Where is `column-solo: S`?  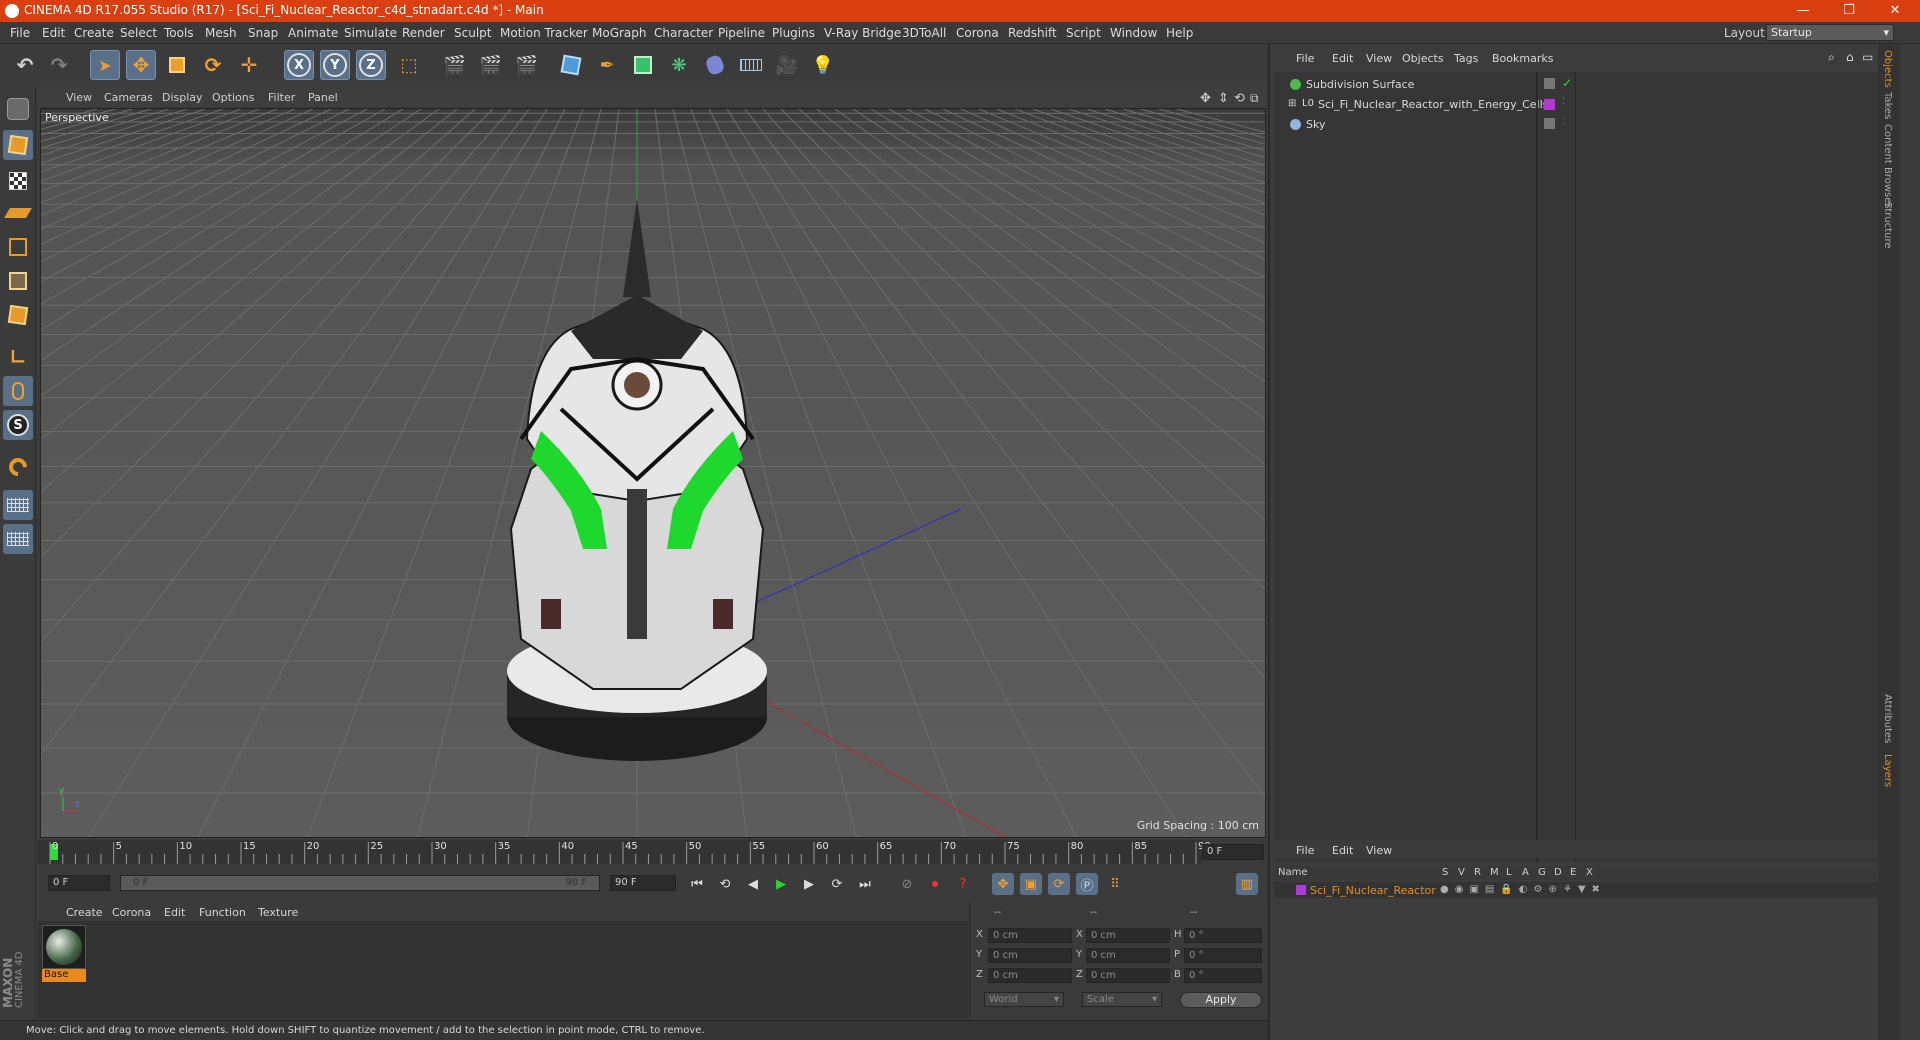 column-solo: S is located at coordinates (1445, 872).